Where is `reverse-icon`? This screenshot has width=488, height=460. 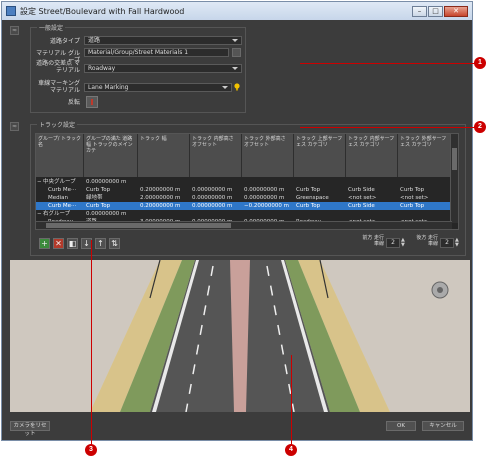
reverse-icon is located at coordinates (92, 102).